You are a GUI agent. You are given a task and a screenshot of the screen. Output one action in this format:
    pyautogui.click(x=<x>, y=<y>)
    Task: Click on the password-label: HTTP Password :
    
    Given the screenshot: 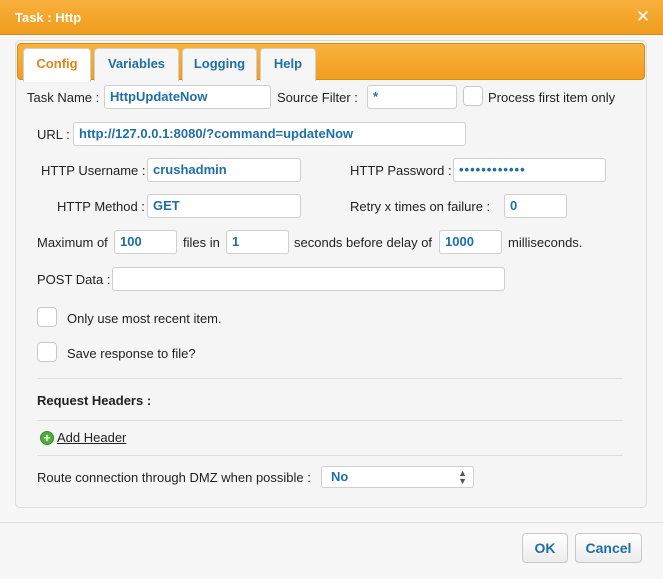 What is the action you would take?
    pyautogui.click(x=401, y=170)
    